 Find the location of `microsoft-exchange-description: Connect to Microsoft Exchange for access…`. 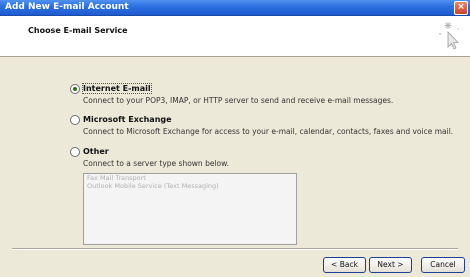

microsoft-exchange-description: Connect to Microsoft Exchange for access… is located at coordinates (268, 131).